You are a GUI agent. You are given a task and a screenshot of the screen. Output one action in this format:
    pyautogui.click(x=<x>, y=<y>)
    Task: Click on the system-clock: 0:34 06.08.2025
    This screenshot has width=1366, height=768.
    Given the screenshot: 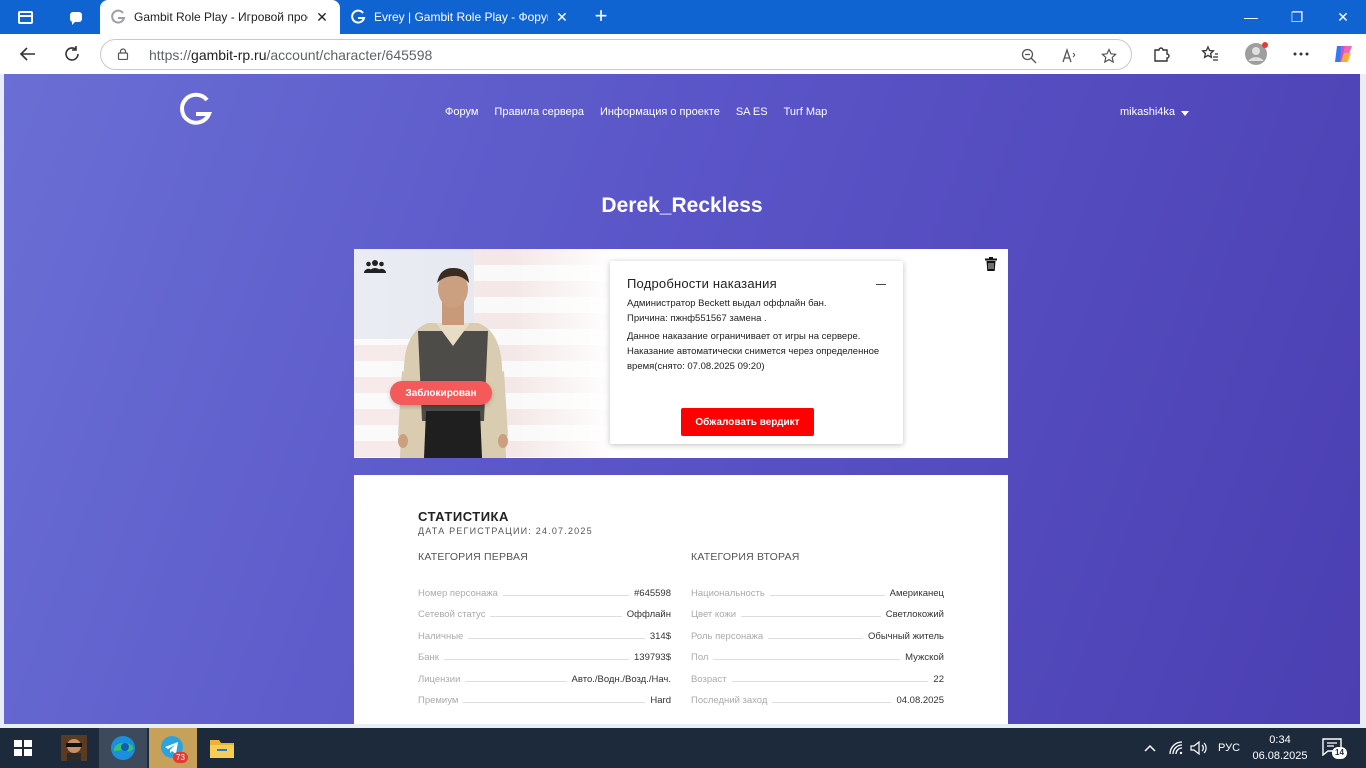 What is the action you would take?
    pyautogui.click(x=1280, y=748)
    